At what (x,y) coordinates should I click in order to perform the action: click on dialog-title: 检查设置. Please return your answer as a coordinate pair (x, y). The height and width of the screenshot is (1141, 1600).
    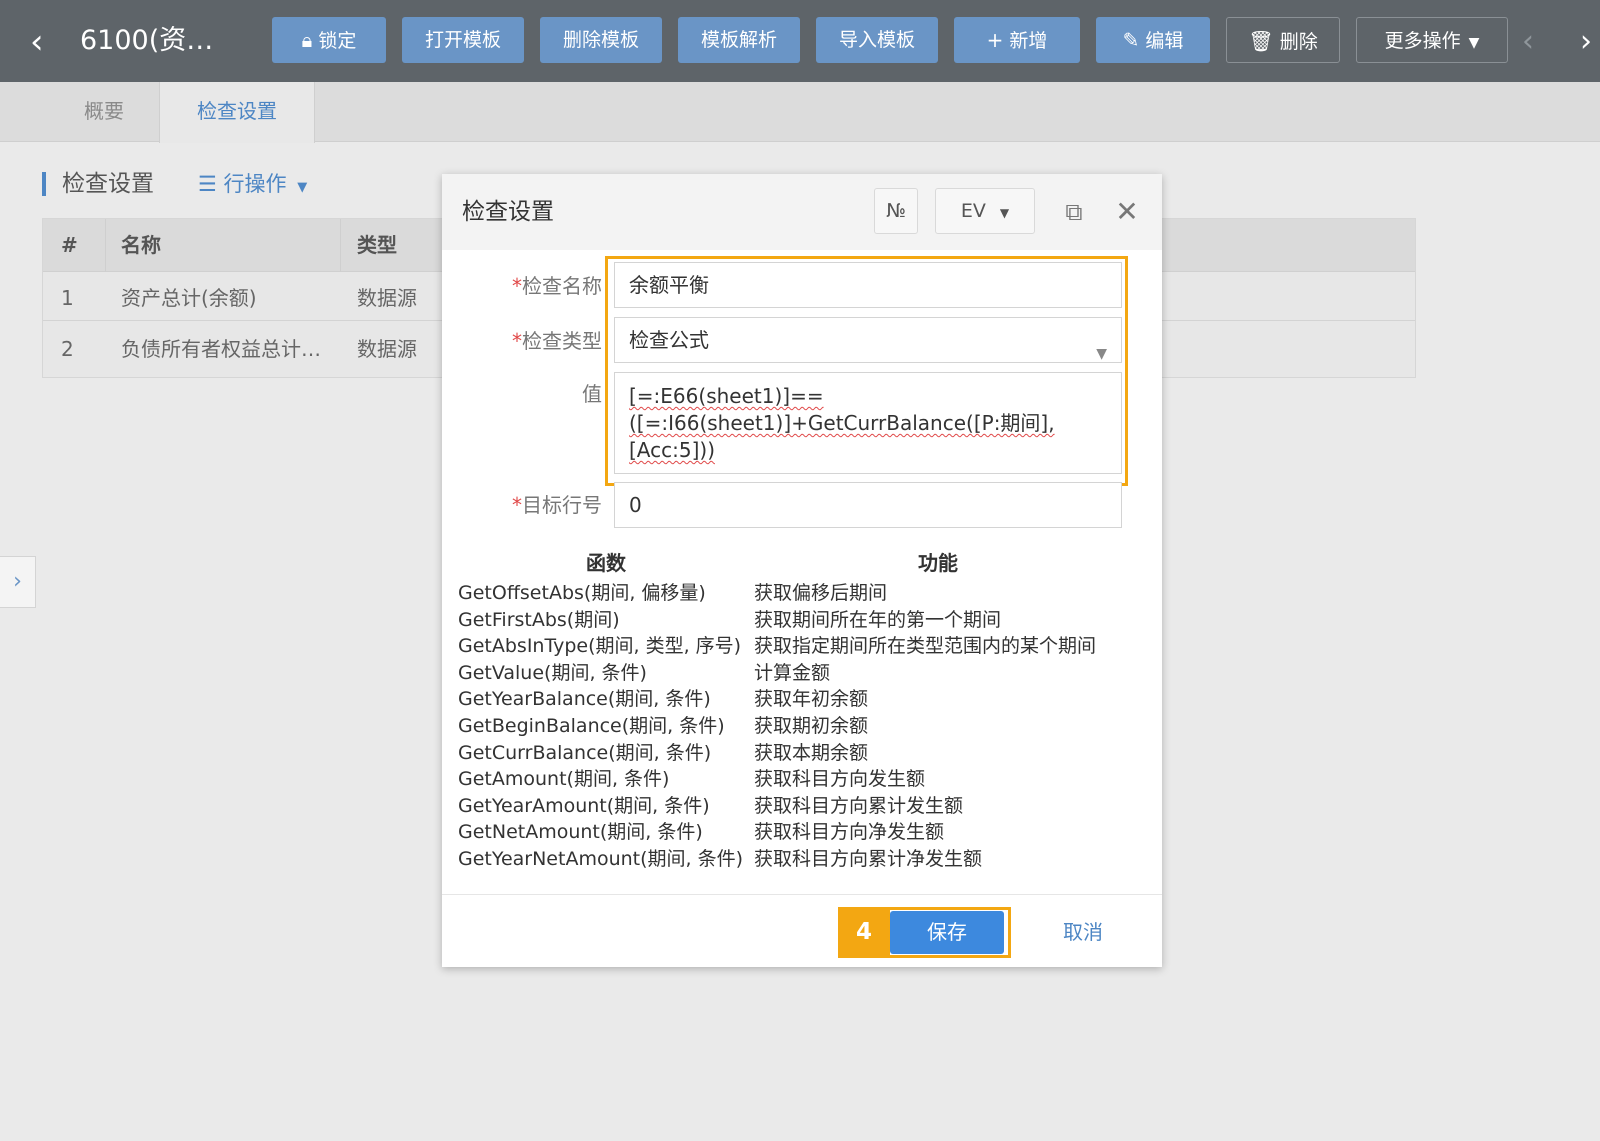
    Looking at the image, I should click on (508, 212).